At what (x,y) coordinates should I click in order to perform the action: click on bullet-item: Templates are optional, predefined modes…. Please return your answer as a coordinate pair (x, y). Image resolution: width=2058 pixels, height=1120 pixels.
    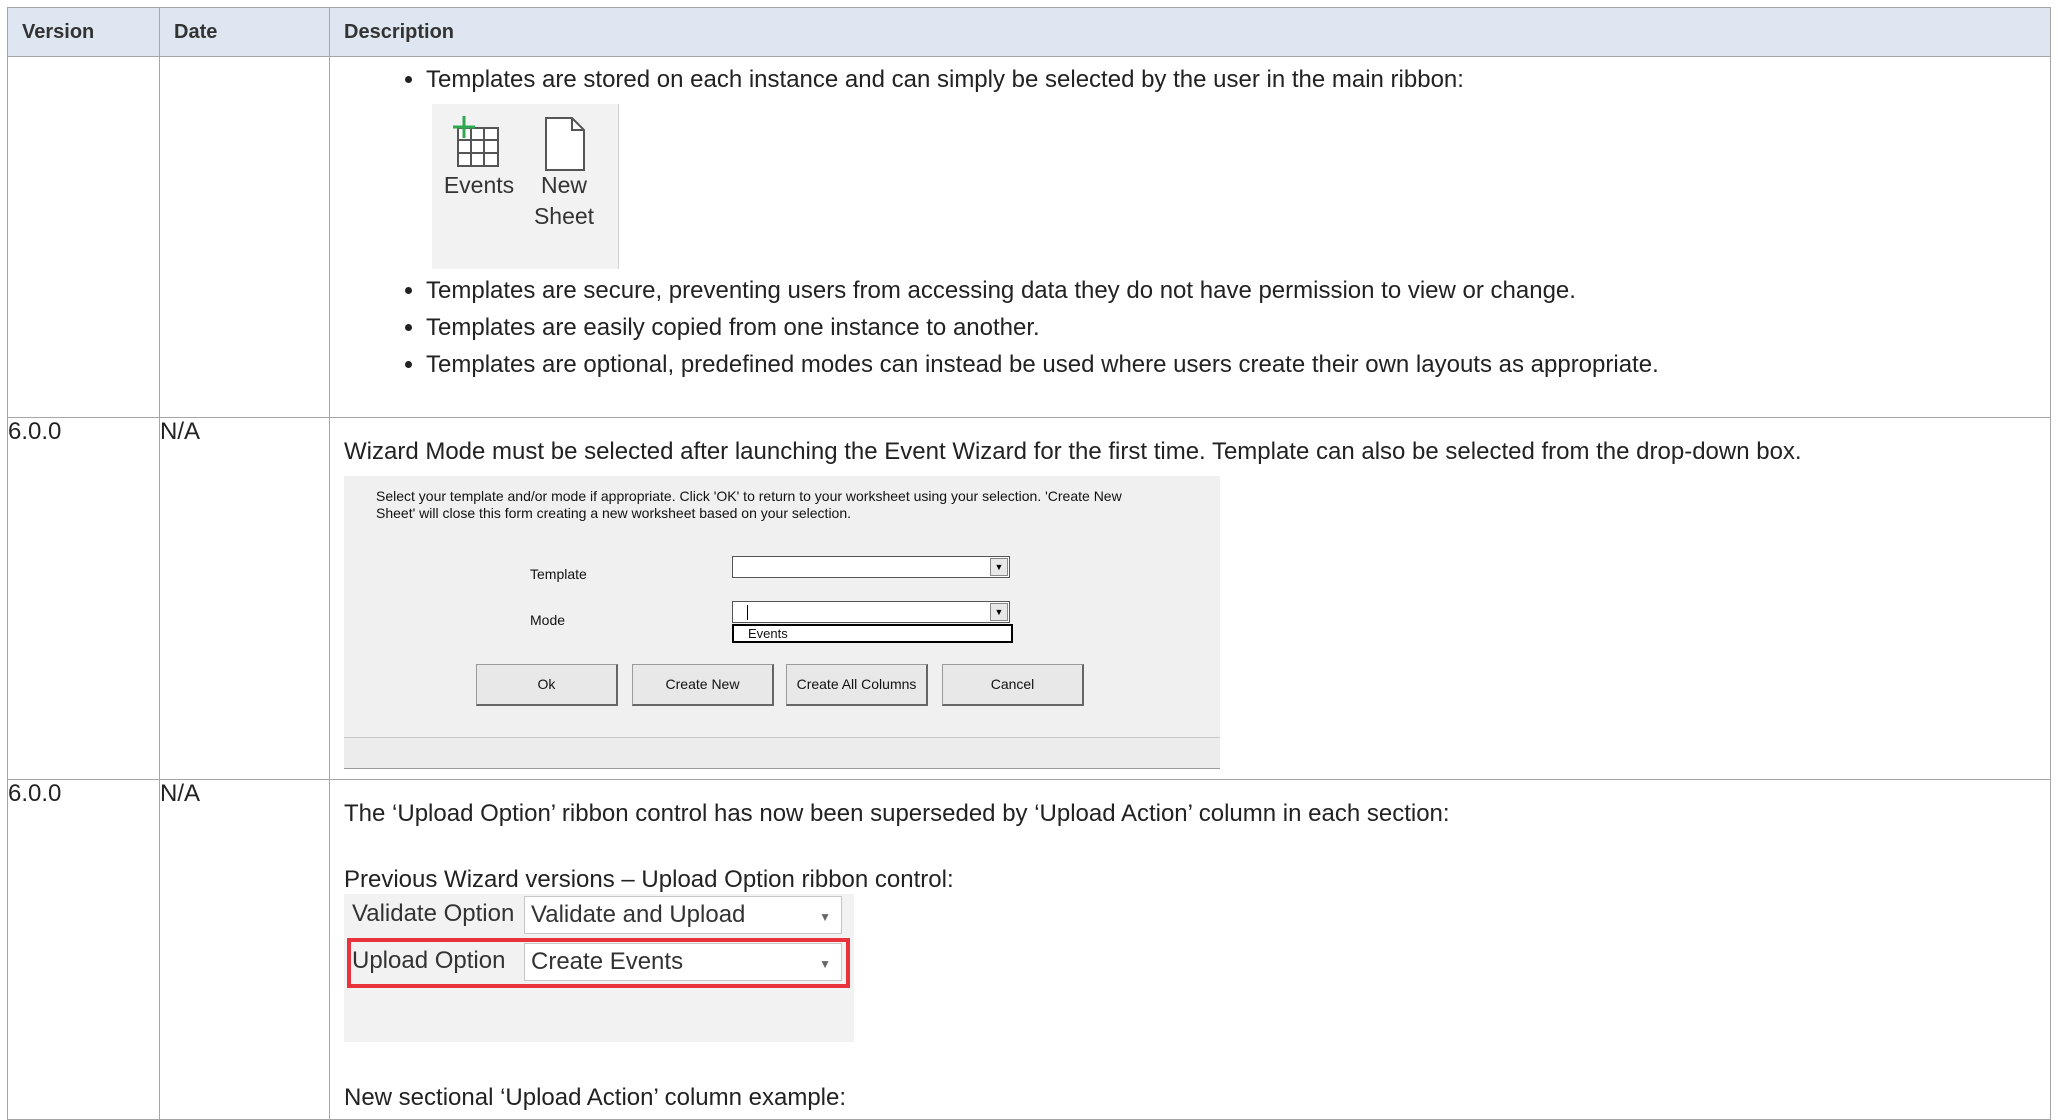
    Looking at the image, I should click on (1238, 364).